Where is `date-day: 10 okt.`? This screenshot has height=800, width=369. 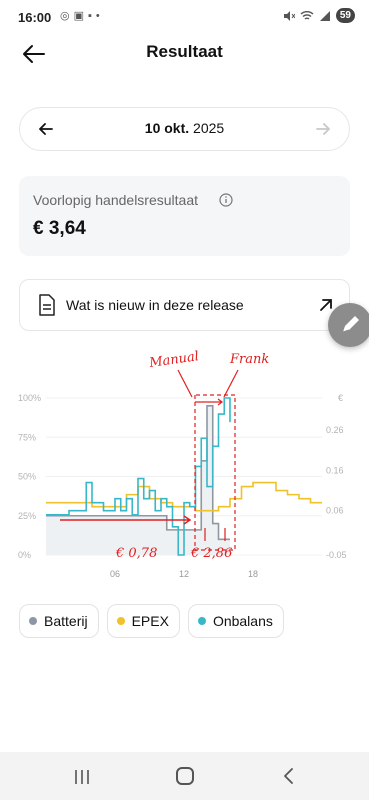 date-day: 10 okt. is located at coordinates (167, 128).